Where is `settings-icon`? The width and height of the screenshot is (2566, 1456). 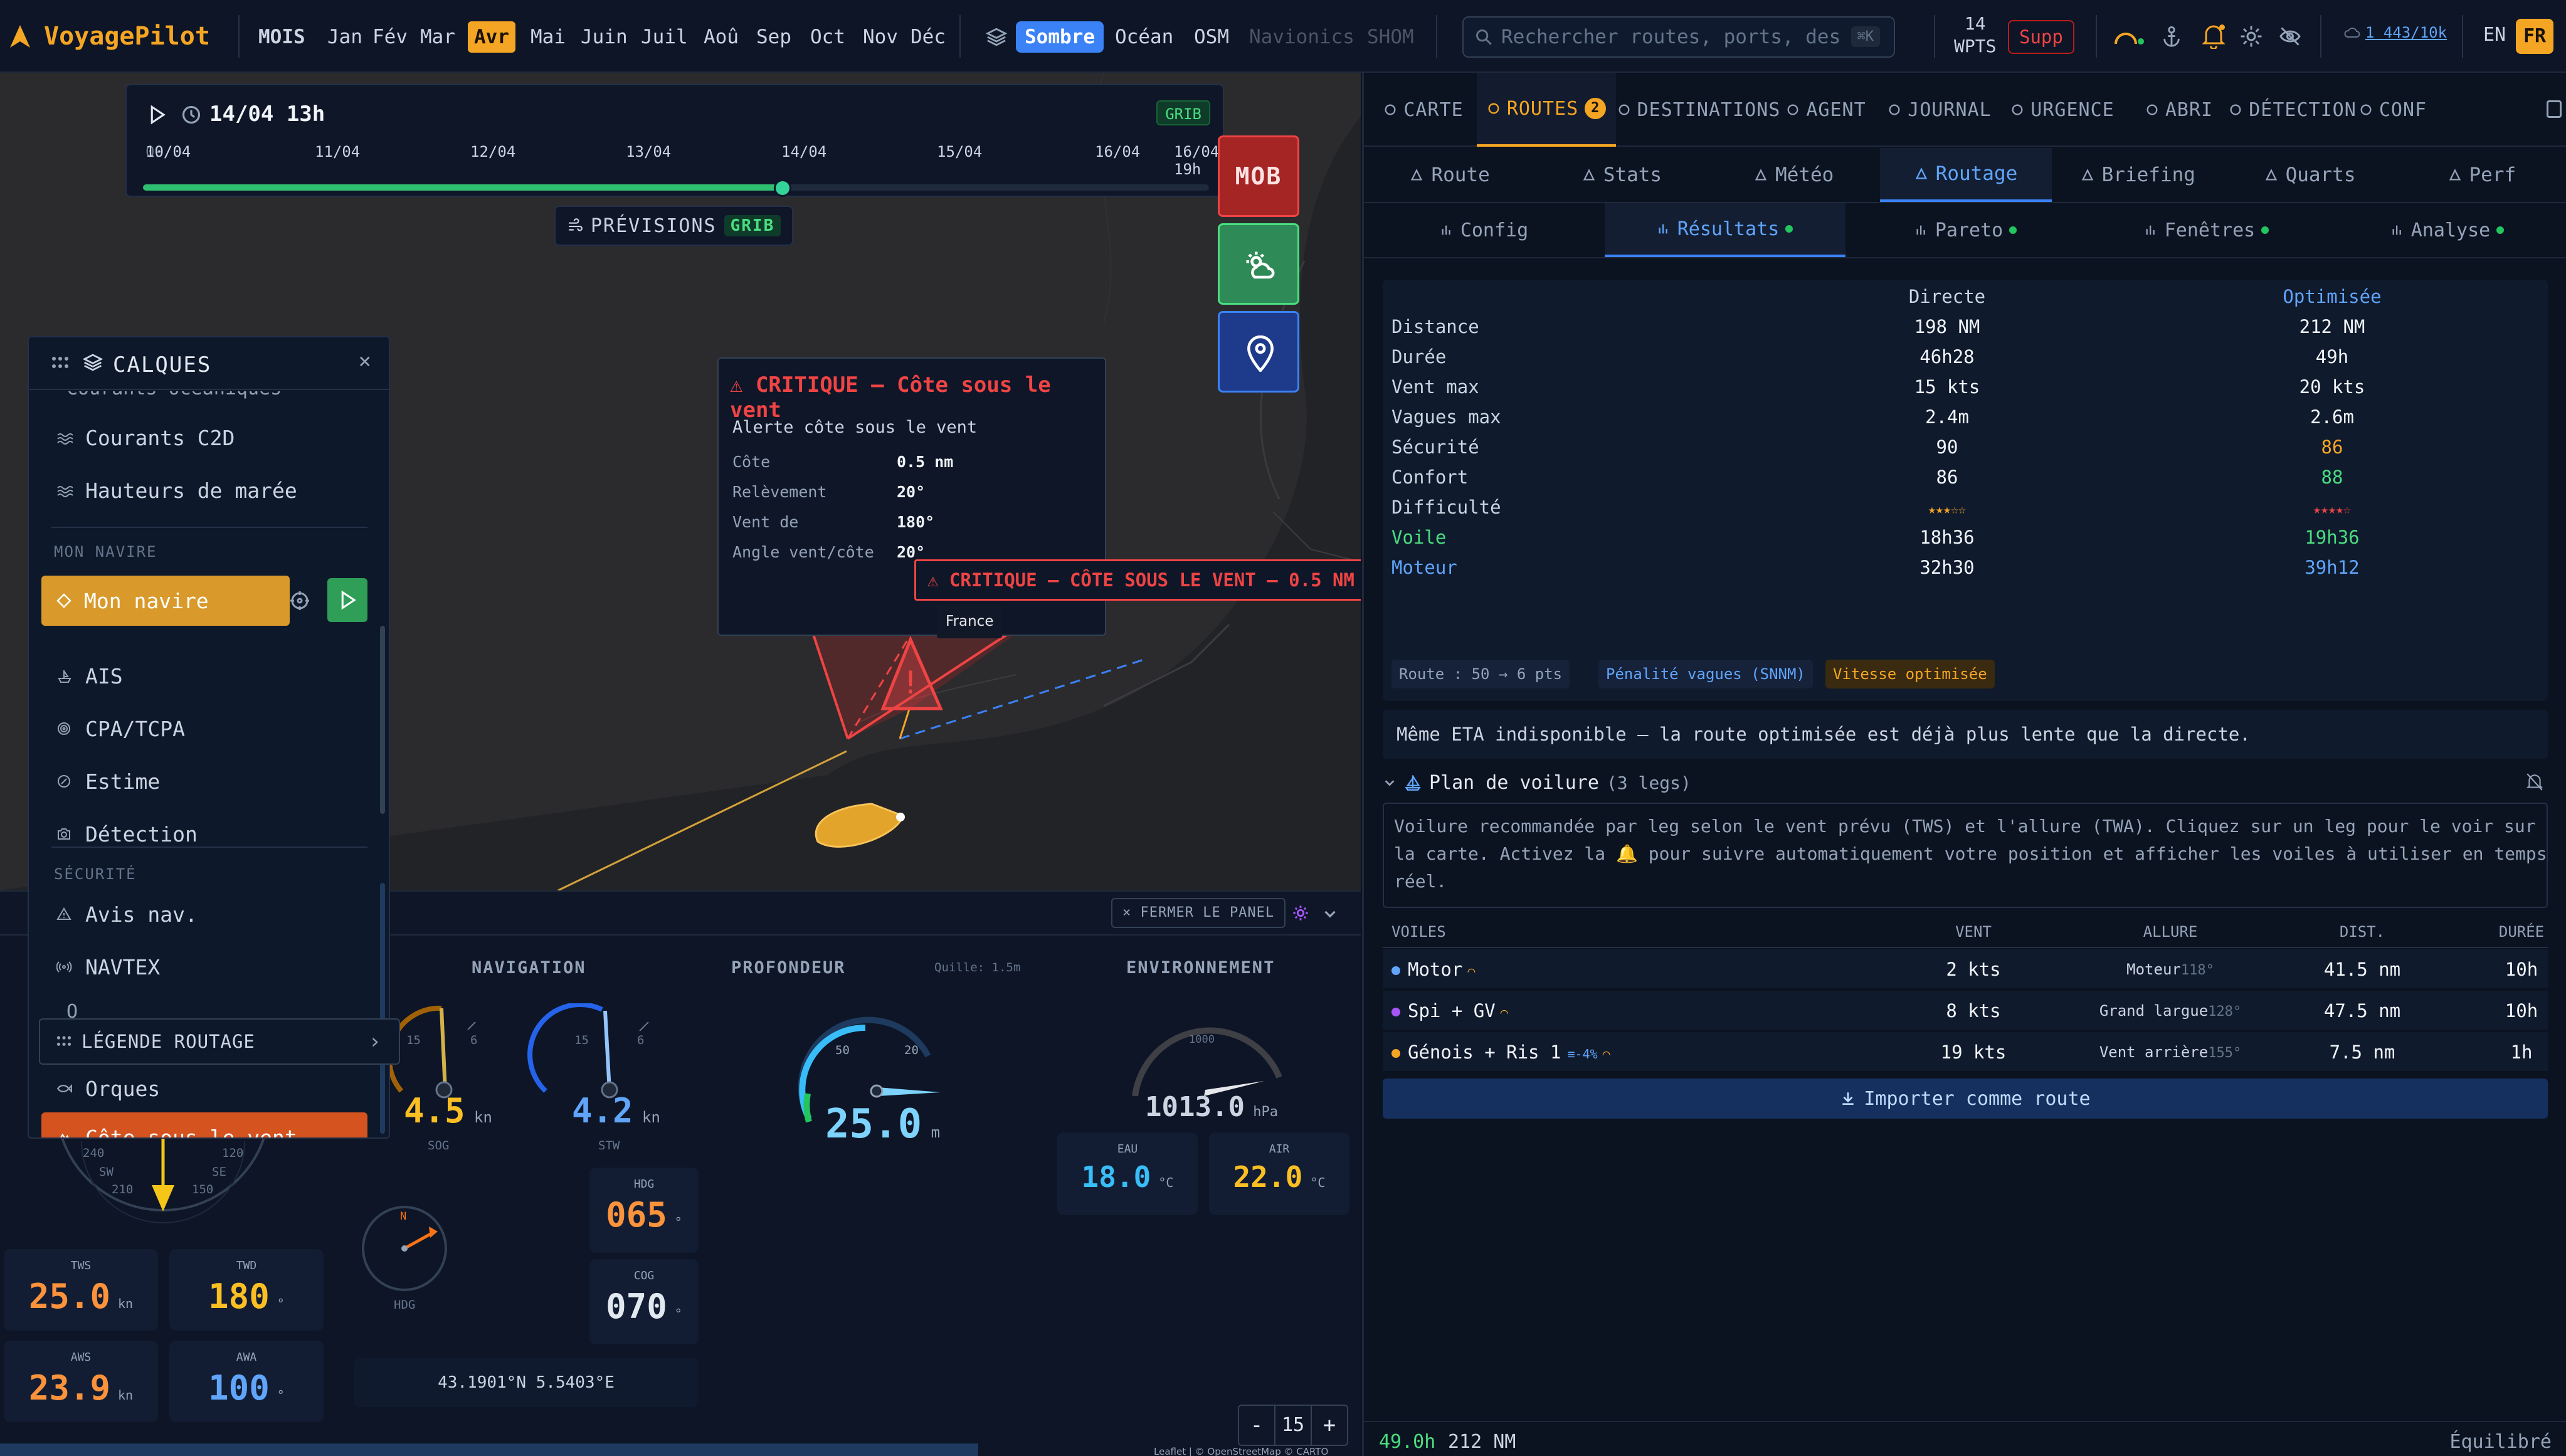 settings-icon is located at coordinates (1301, 913).